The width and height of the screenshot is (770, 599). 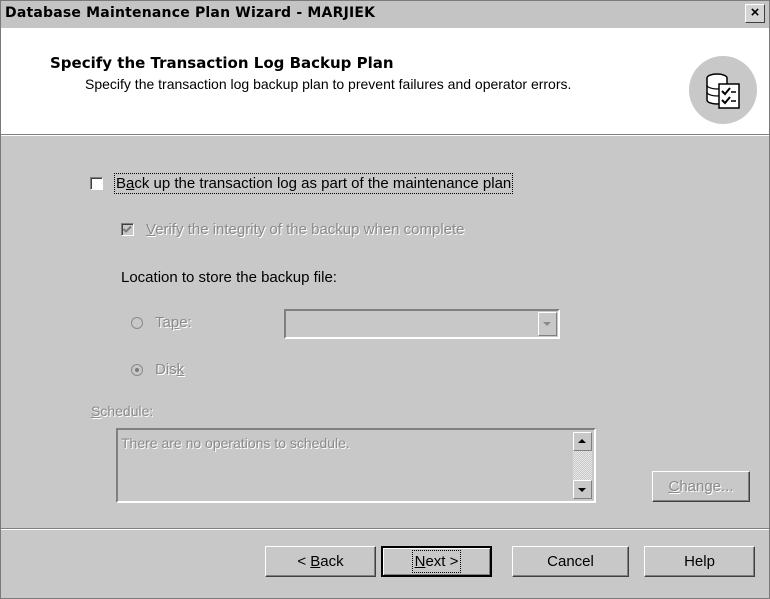 I want to click on scroll-down-button, so click(x=582, y=489).